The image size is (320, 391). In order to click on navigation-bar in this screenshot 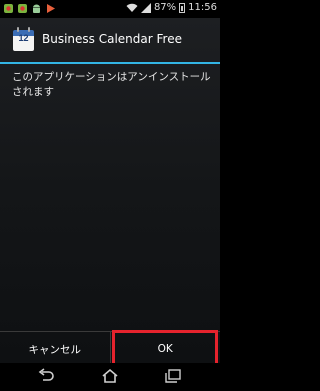, I will do `click(110, 377)`.